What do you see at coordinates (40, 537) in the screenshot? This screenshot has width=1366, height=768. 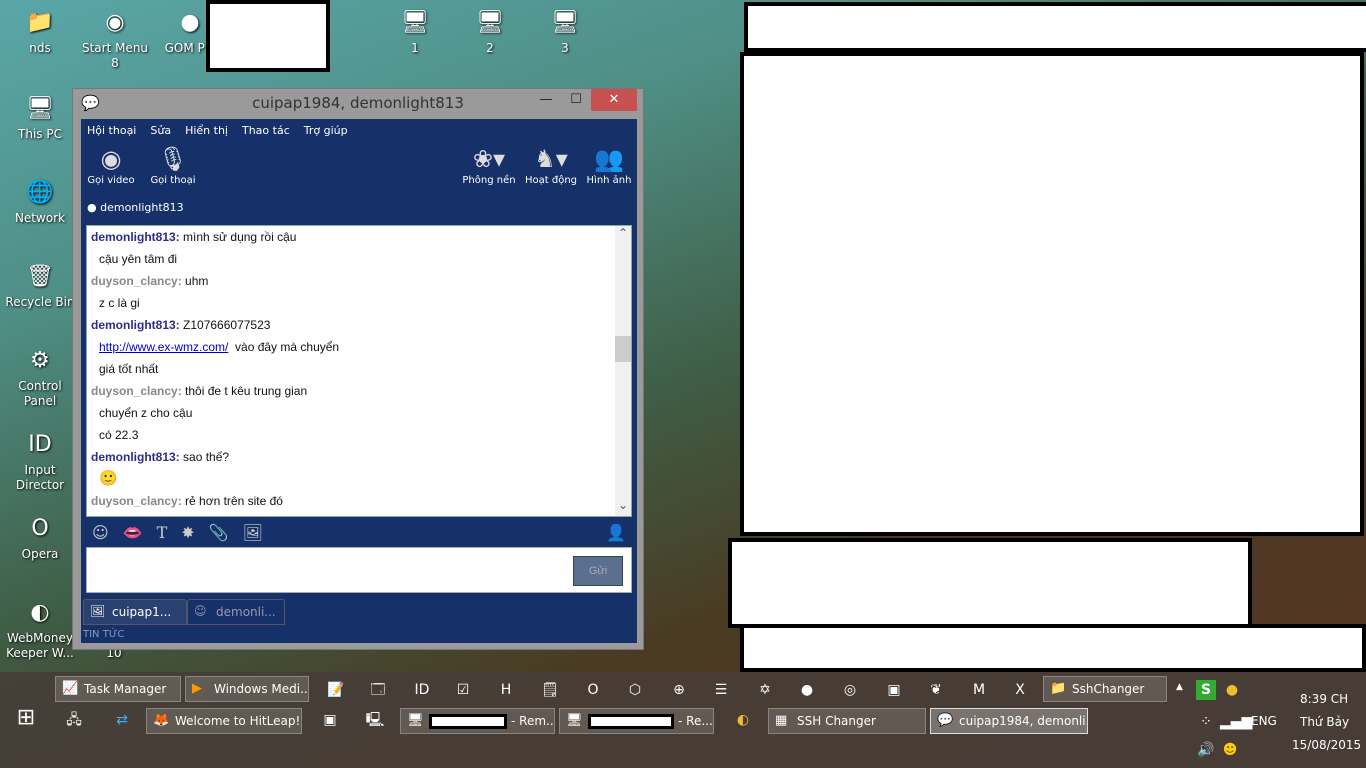 I see `desktop-icon: O Opera` at bounding box center [40, 537].